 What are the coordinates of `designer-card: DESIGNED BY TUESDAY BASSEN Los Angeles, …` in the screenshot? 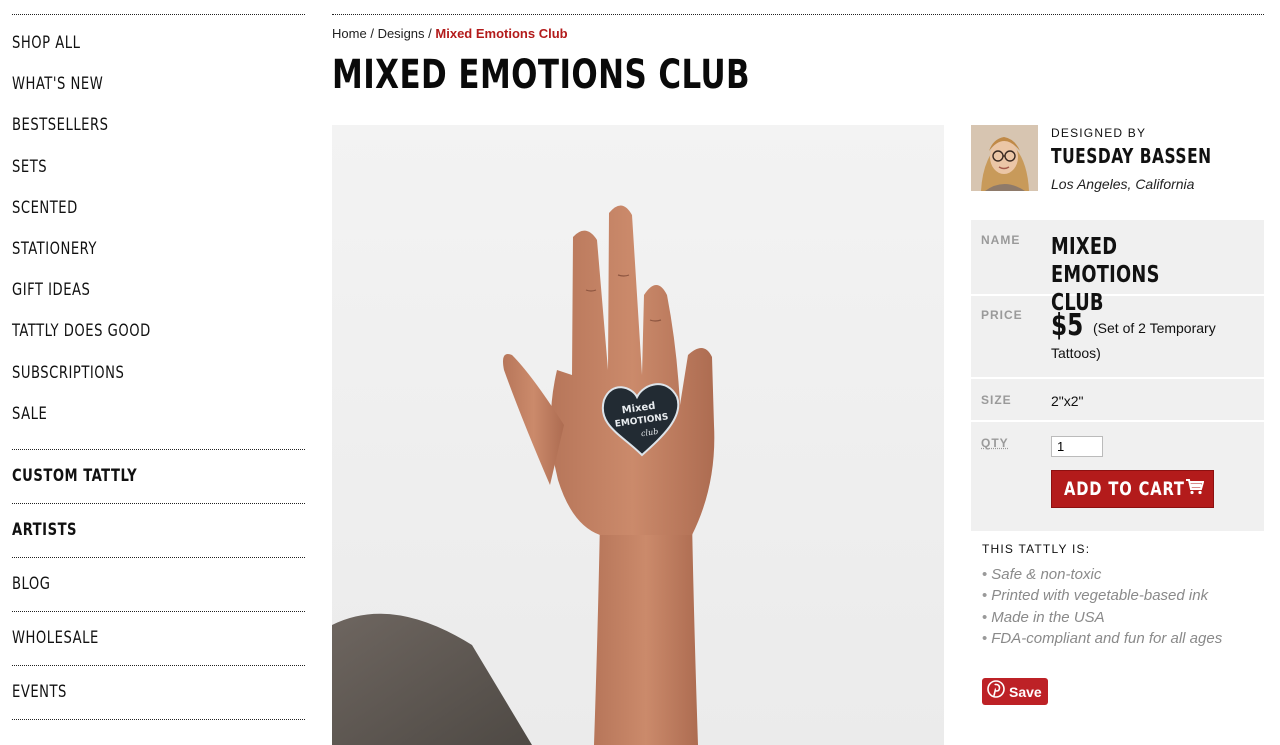 It's located at (1117, 160).